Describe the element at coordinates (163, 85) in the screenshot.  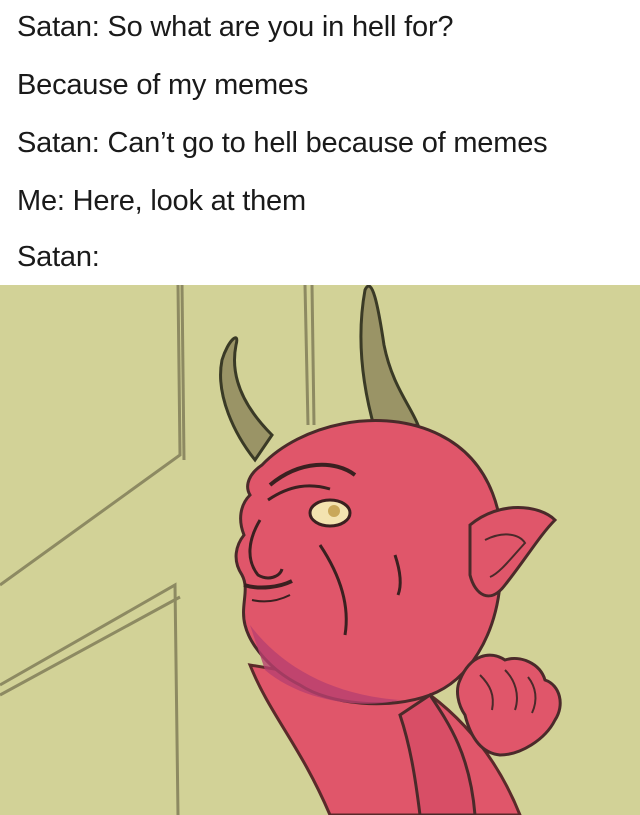
I see `caption-line-2: Because of my memes` at that location.